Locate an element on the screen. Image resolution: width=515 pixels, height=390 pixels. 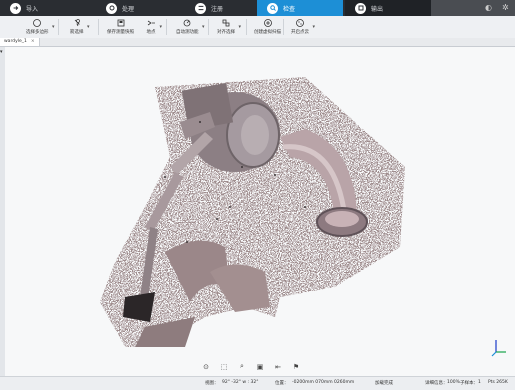
location-icon is located at coordinates (151, 23).